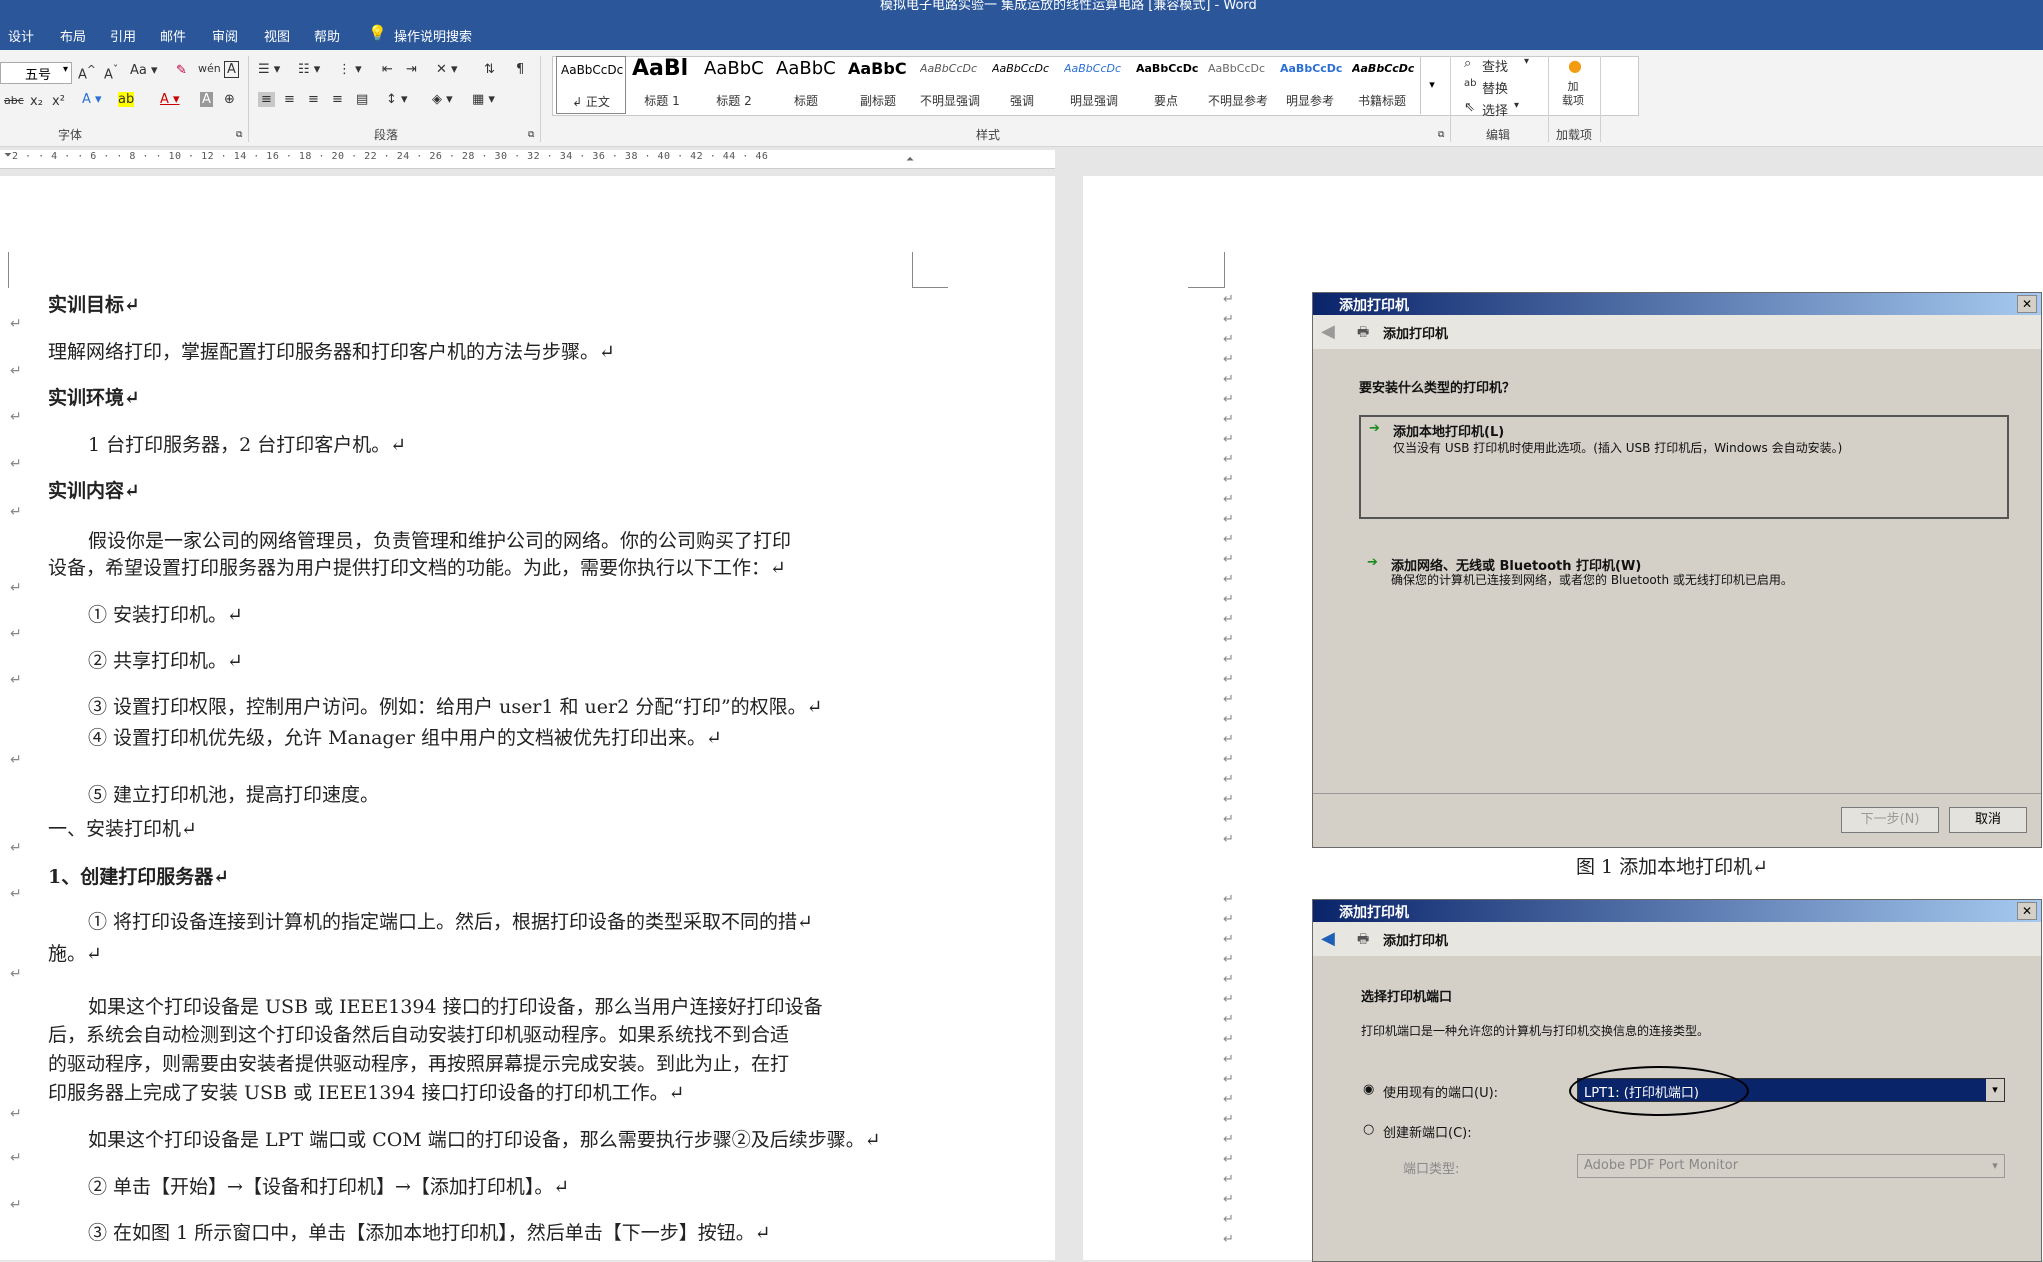  I want to click on style-book-title: AaBbCcDc 书籍标题, so click(1382, 84).